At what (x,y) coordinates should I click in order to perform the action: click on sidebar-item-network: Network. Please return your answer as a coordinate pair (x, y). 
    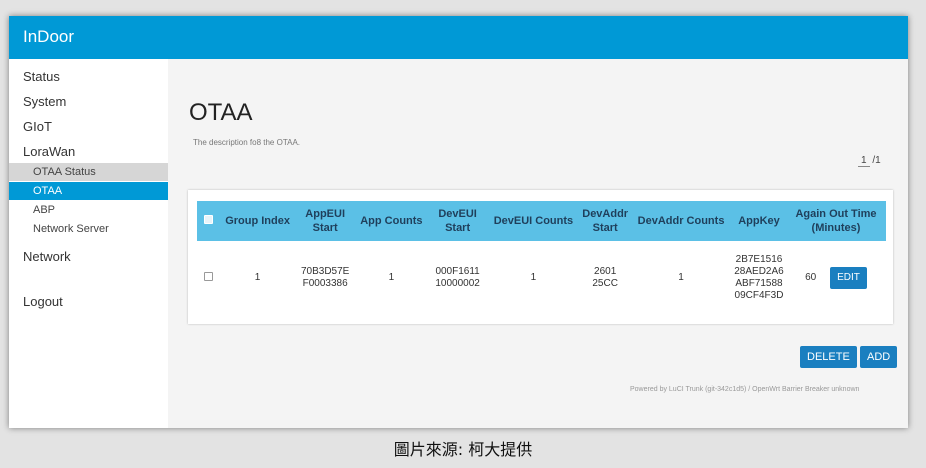
    Looking at the image, I should click on (47, 256).